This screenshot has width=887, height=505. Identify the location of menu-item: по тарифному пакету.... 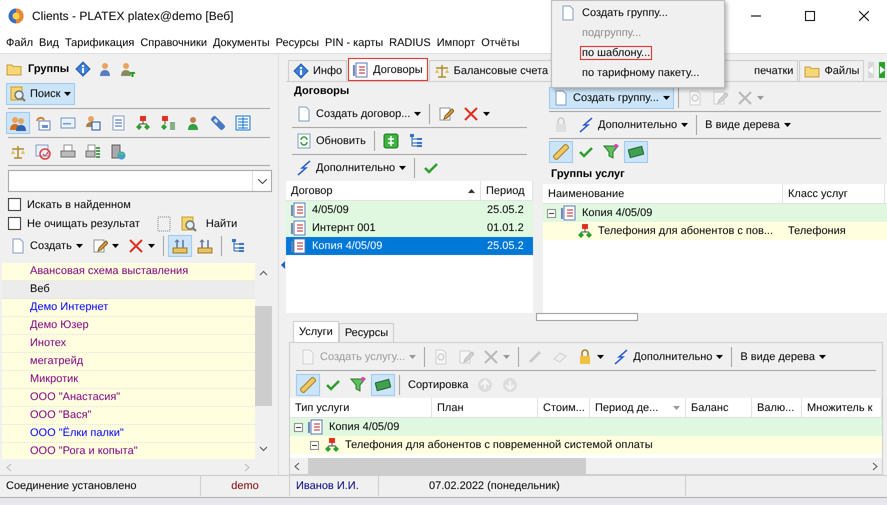
(638, 73).